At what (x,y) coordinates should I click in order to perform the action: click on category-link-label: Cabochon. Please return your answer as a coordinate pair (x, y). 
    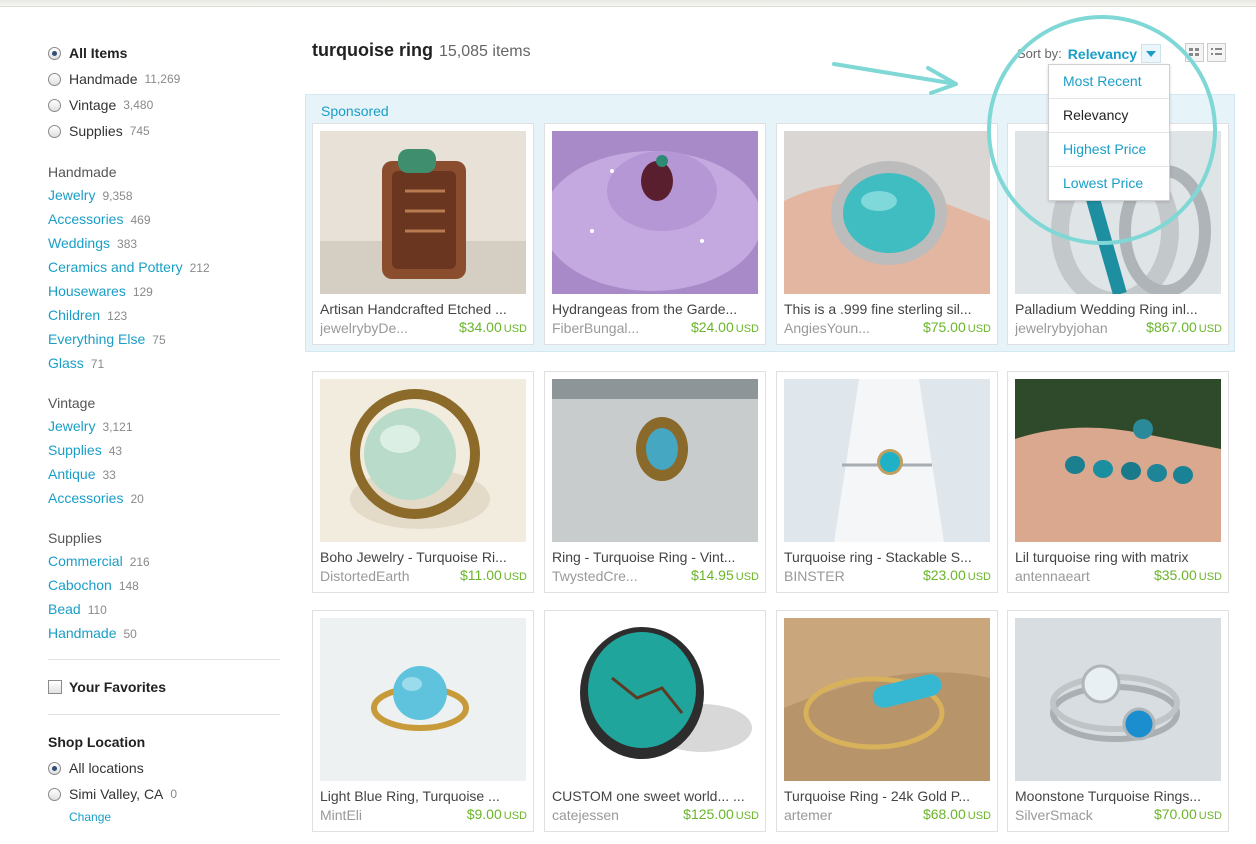
    Looking at the image, I should click on (80, 585).